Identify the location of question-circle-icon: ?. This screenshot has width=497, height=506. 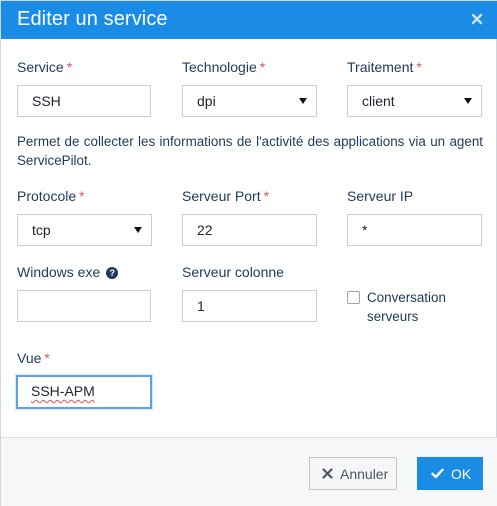
(112, 273).